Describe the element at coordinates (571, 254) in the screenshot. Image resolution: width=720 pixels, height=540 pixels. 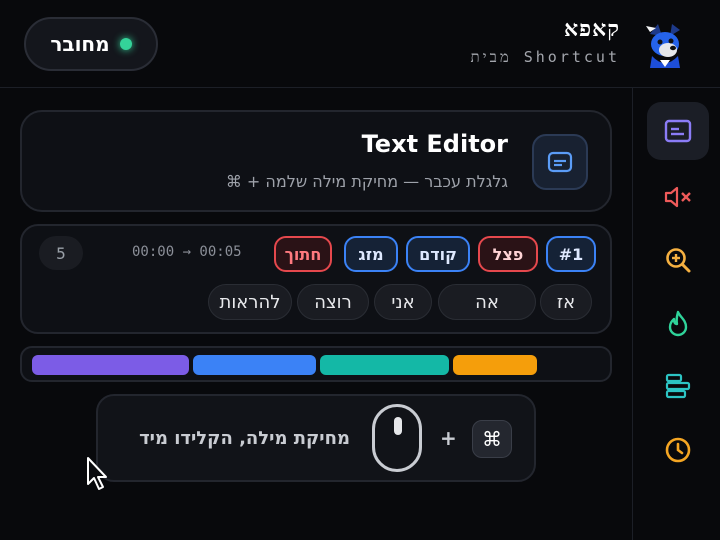
I see `segment-number-badge: #1` at that location.